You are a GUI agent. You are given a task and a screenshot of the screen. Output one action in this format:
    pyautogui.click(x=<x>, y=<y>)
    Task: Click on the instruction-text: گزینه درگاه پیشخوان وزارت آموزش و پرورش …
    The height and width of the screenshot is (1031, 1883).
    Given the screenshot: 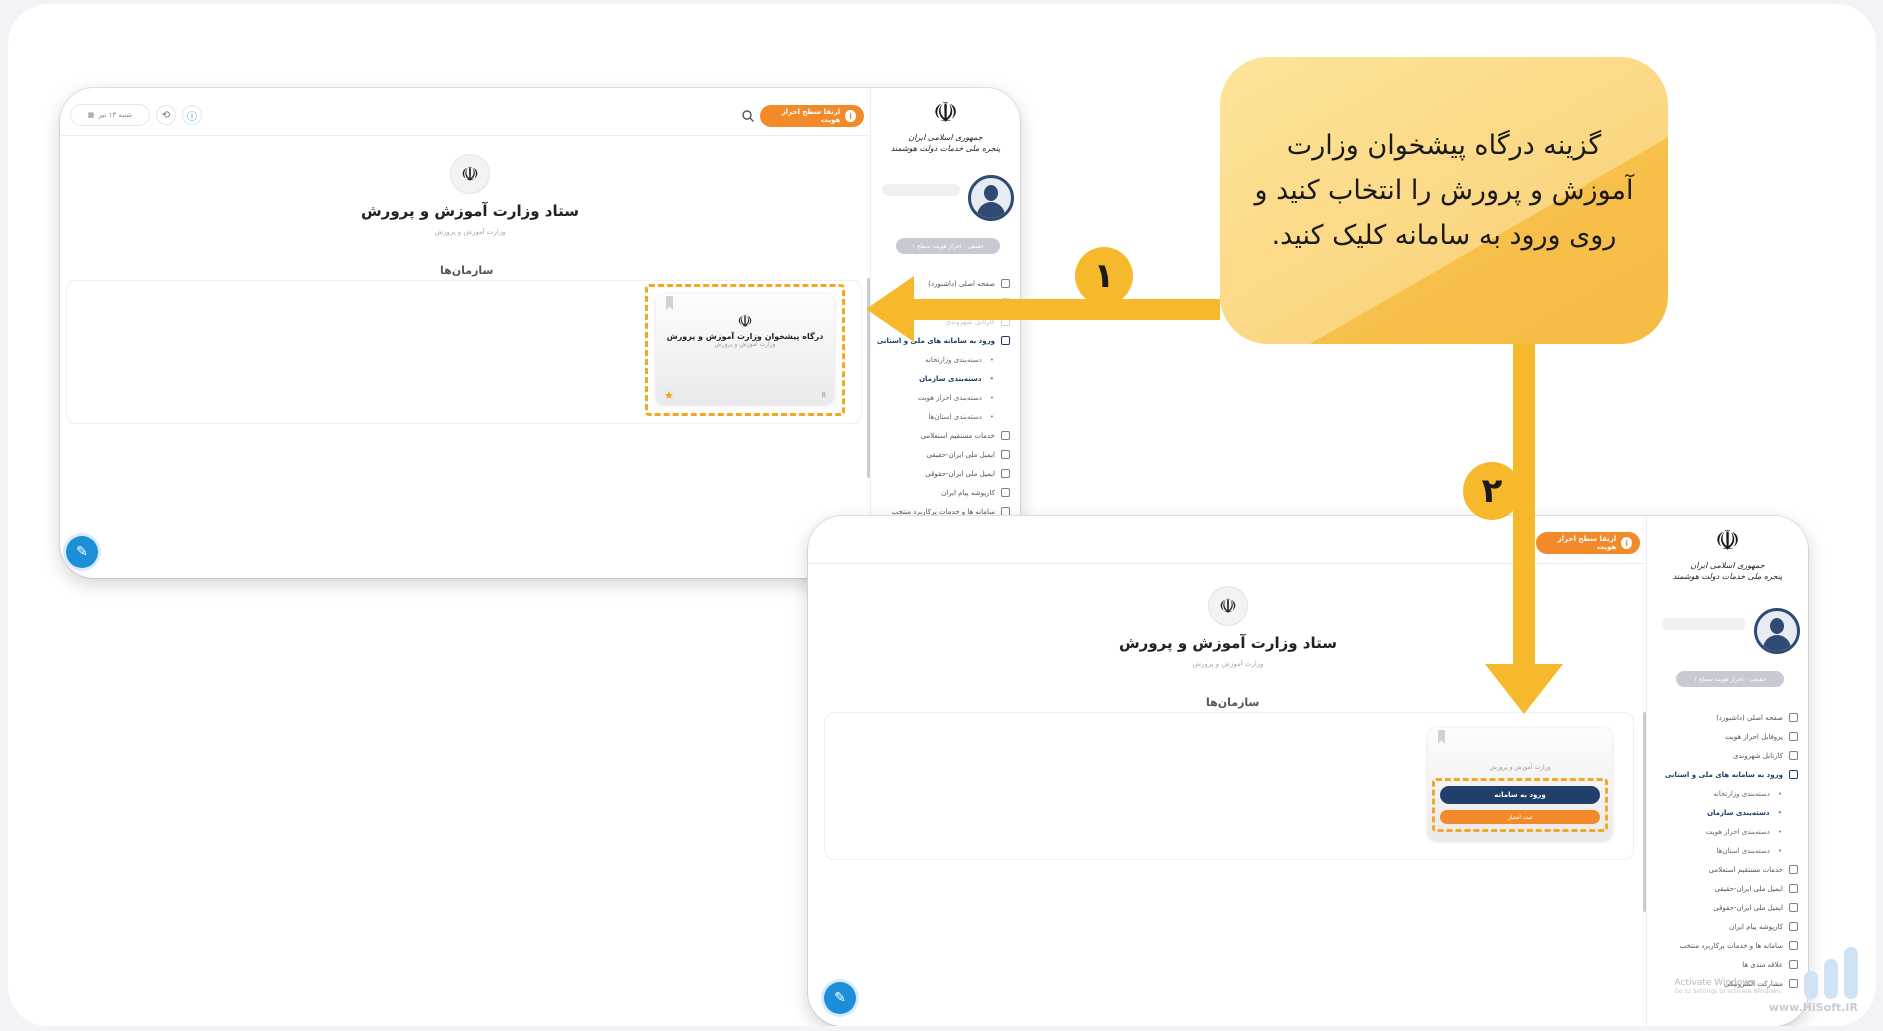 What is the action you would take?
    pyautogui.click(x=1444, y=190)
    